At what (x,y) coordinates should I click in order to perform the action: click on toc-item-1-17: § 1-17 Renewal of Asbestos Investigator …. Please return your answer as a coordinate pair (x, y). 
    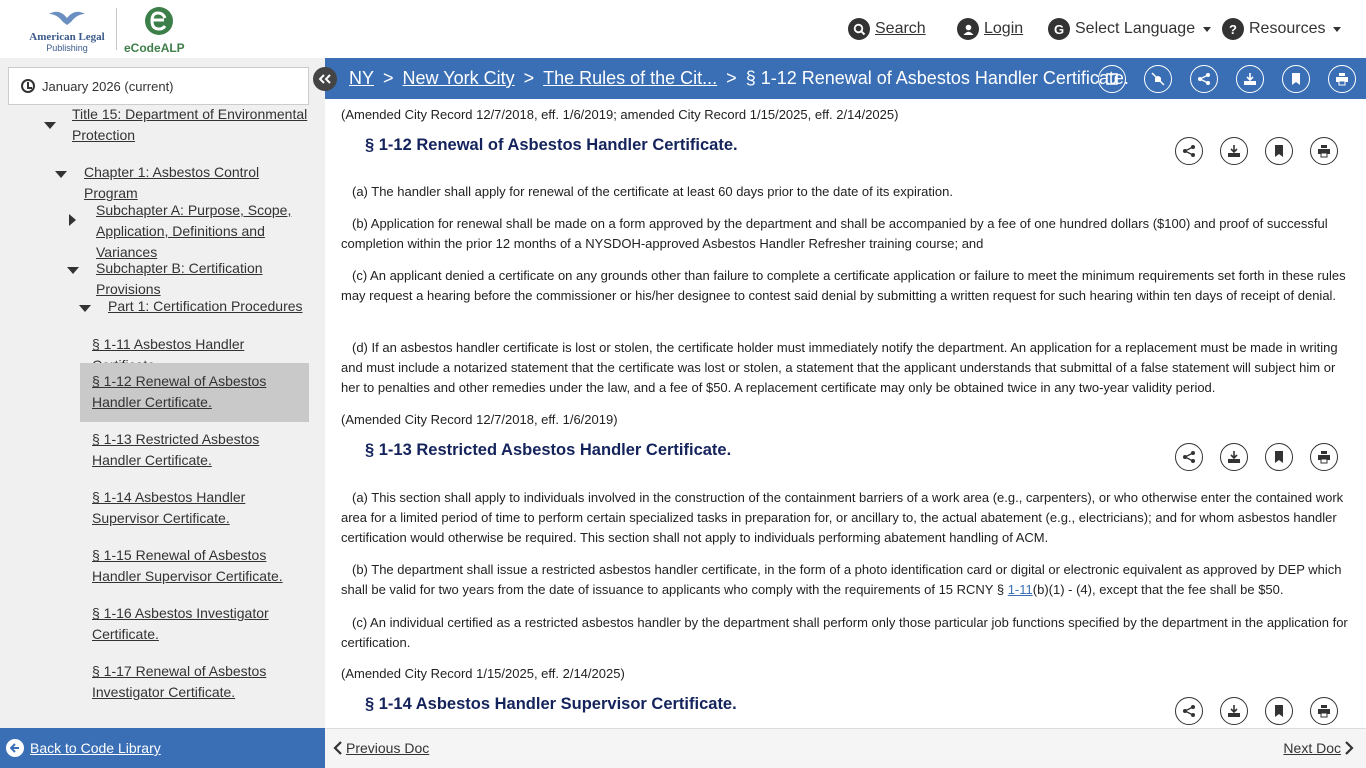
    Looking at the image, I should click on (197, 682).